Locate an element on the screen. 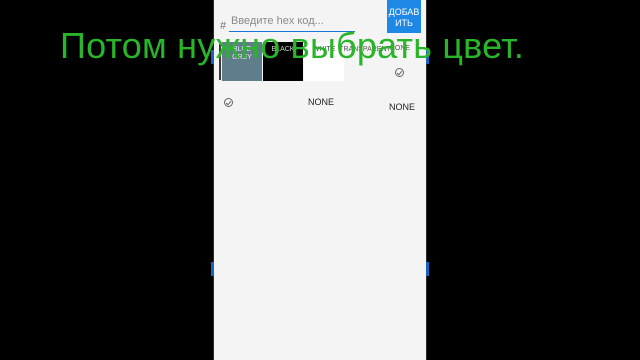  selected-color-value: NONE is located at coordinates (321, 102).